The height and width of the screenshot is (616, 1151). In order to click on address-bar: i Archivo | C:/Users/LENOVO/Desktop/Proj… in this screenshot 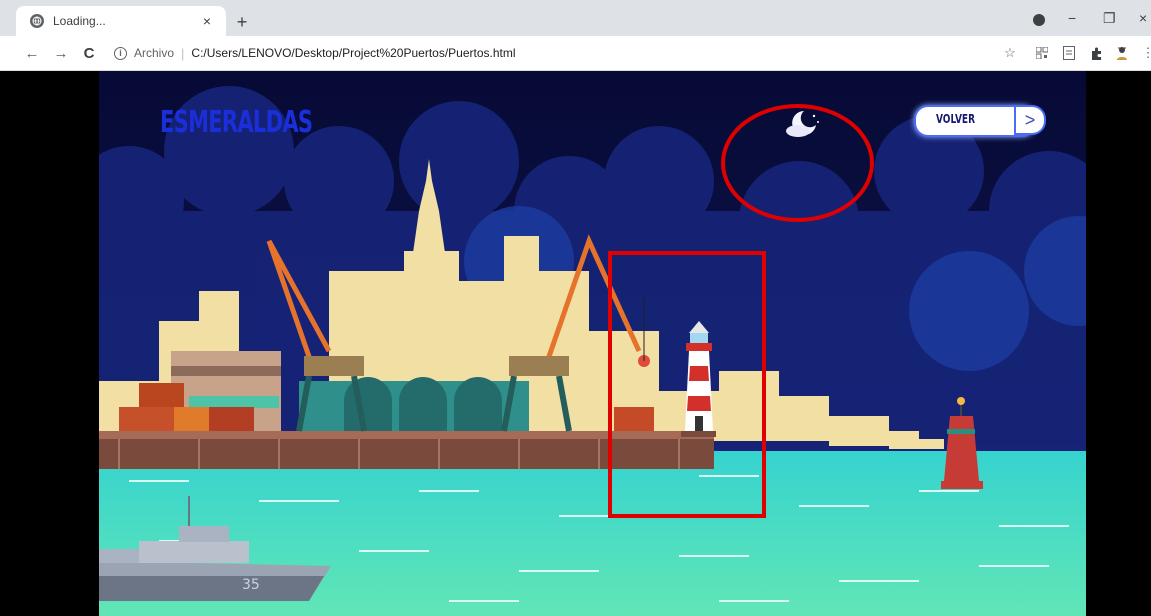, I will do `click(544, 53)`.